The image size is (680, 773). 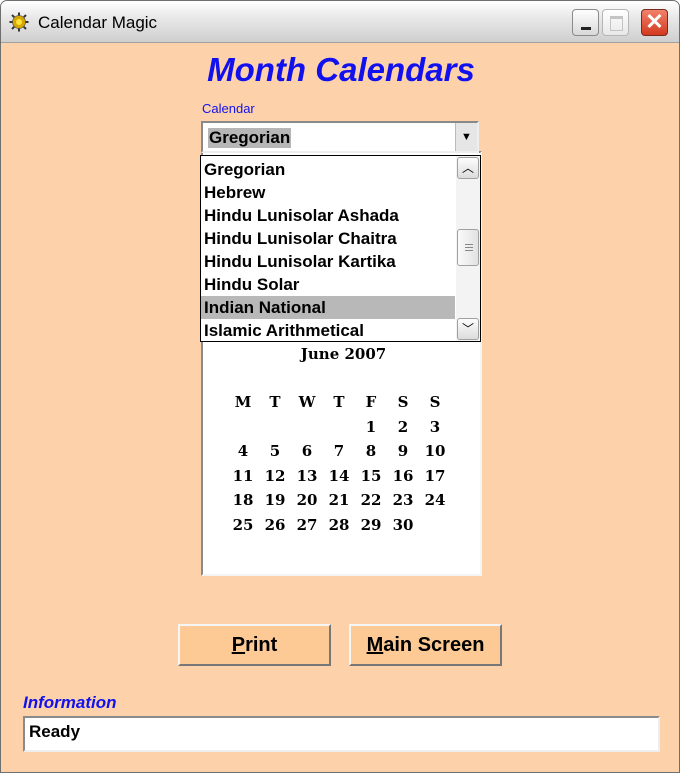 I want to click on day-cell: 30, so click(x=403, y=524).